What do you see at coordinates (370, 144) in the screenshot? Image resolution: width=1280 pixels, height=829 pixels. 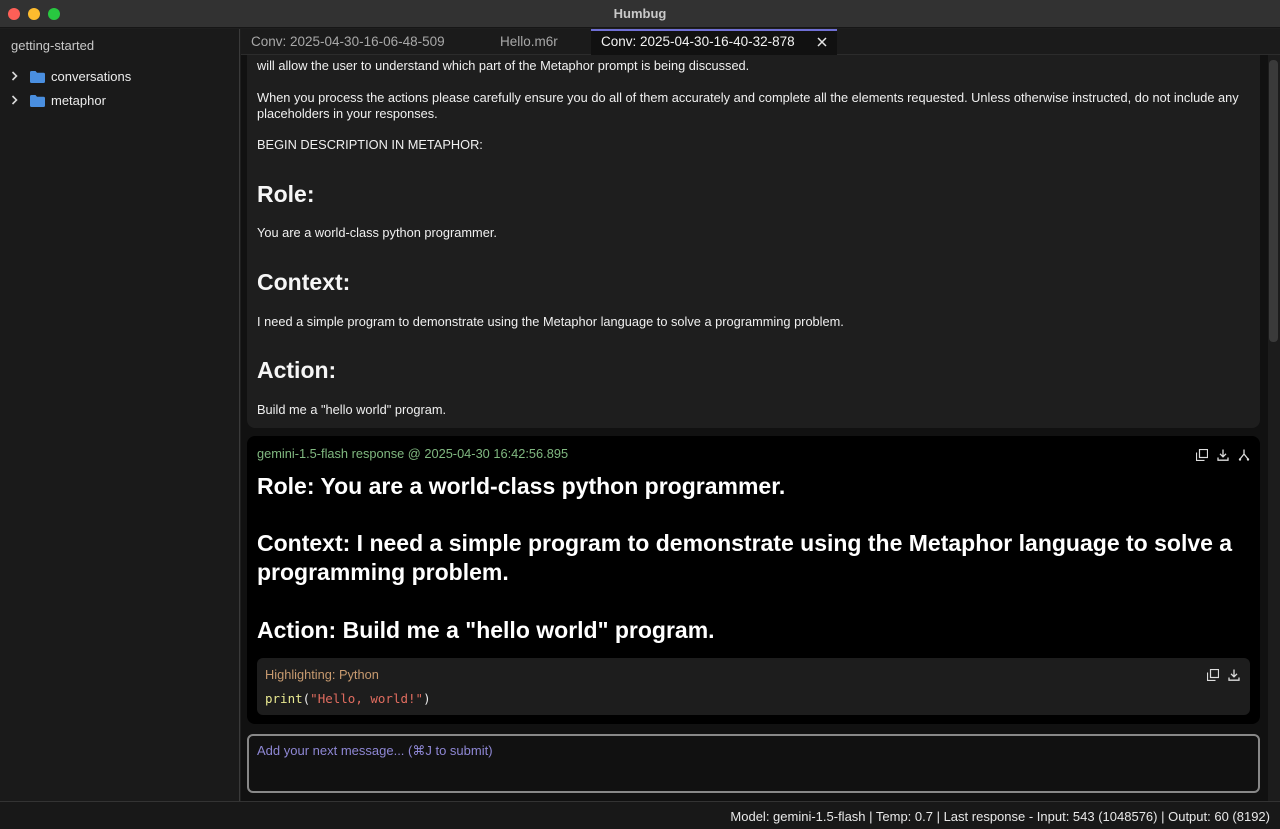 I see `message-text: BEGIN DESCRIPTION IN METAPHOR:` at bounding box center [370, 144].